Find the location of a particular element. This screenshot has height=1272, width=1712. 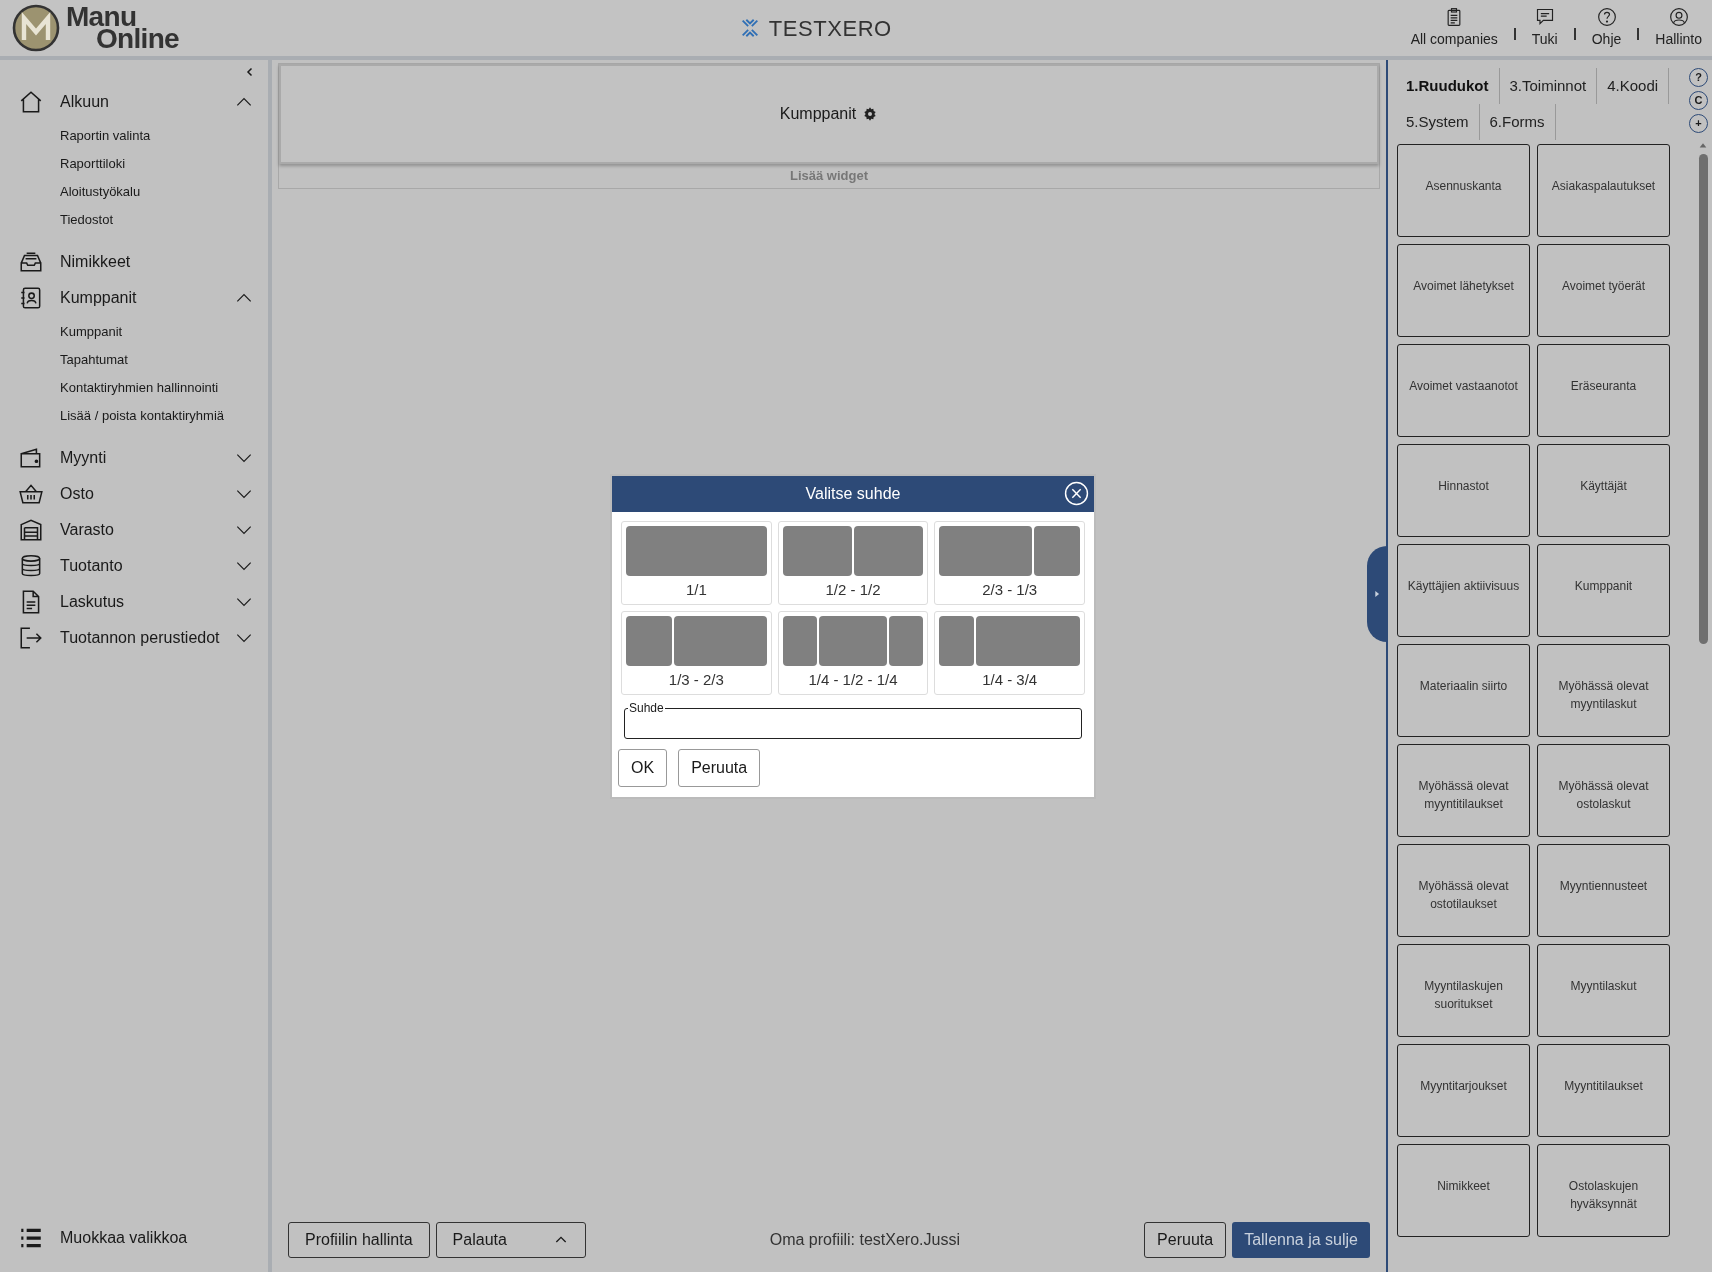

widget-tile: Käyttäjien aktiivisuus is located at coordinates (1463, 590).